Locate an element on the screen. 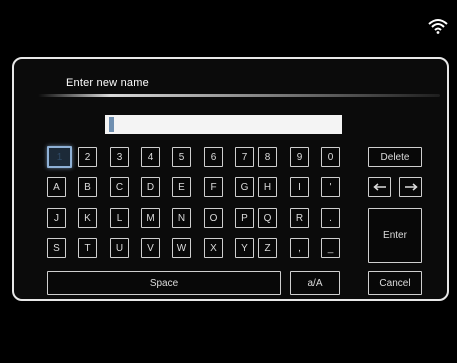 The width and height of the screenshot is (457, 363). dialog-title: Enter new name is located at coordinates (107, 83).